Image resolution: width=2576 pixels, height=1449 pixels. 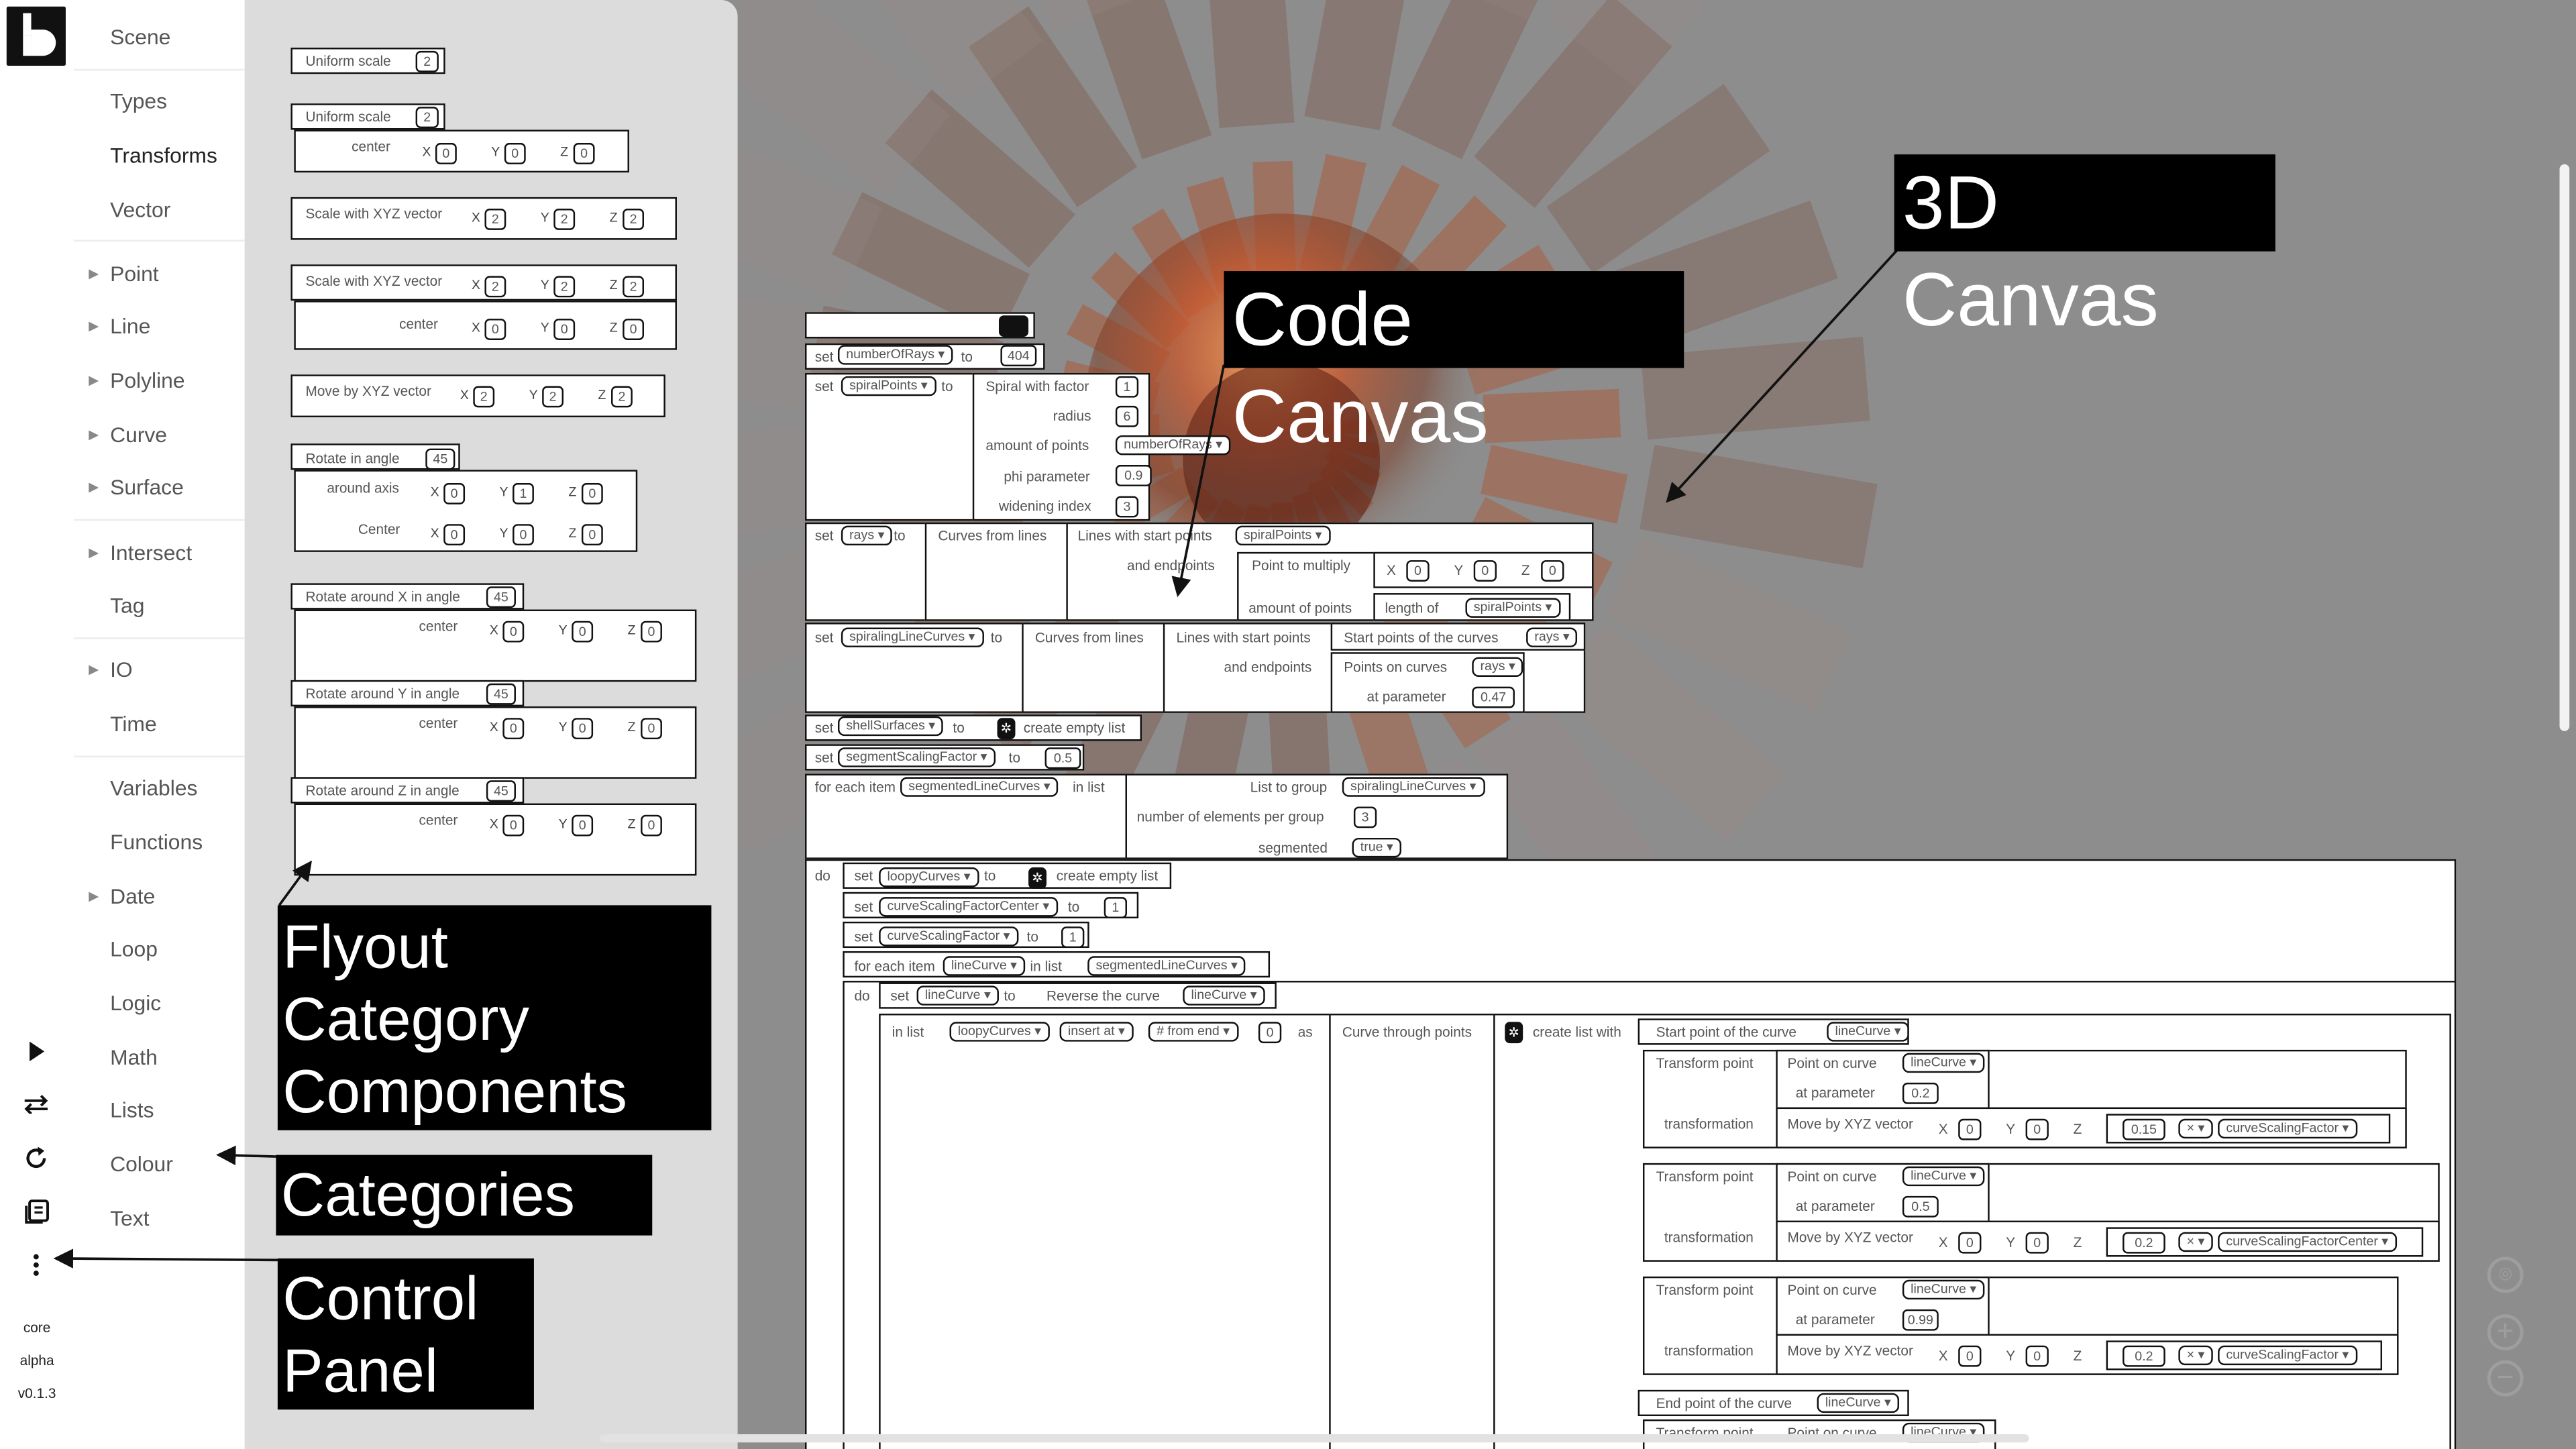 What do you see at coordinates (1454, 364) in the screenshot?
I see `annotation-code-canvas: Code Canvas` at bounding box center [1454, 364].